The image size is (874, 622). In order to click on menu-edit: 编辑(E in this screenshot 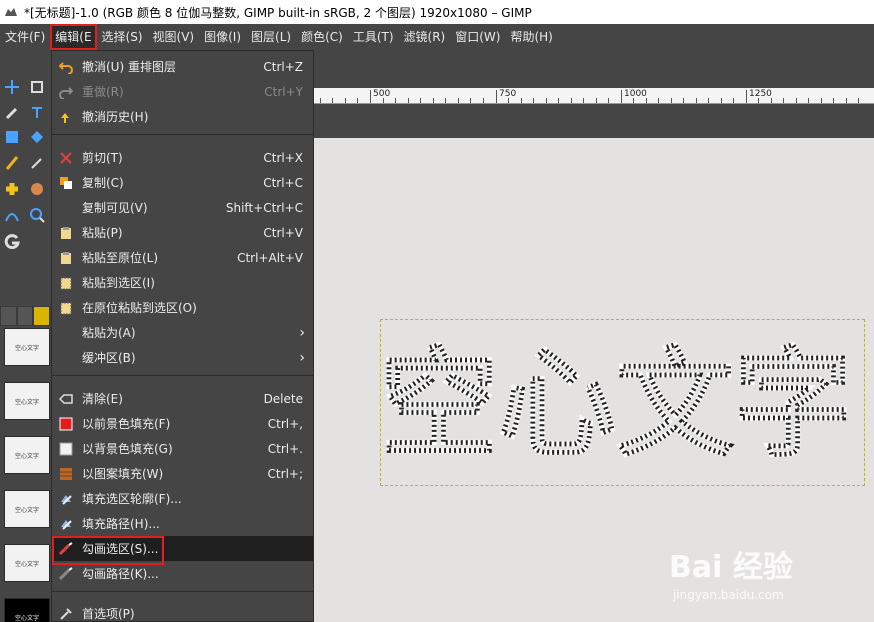, I will do `click(73, 37)`.